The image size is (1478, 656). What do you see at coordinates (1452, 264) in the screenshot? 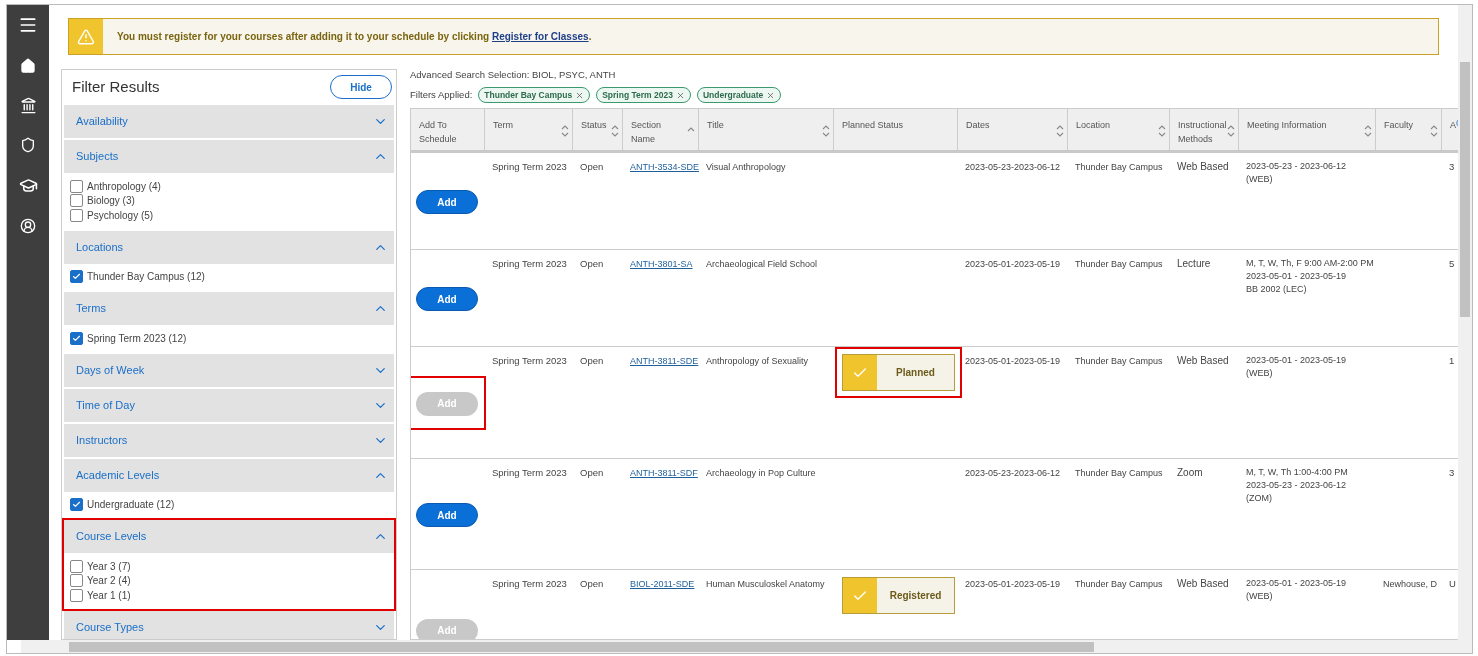
I see `cell-text: 5` at bounding box center [1452, 264].